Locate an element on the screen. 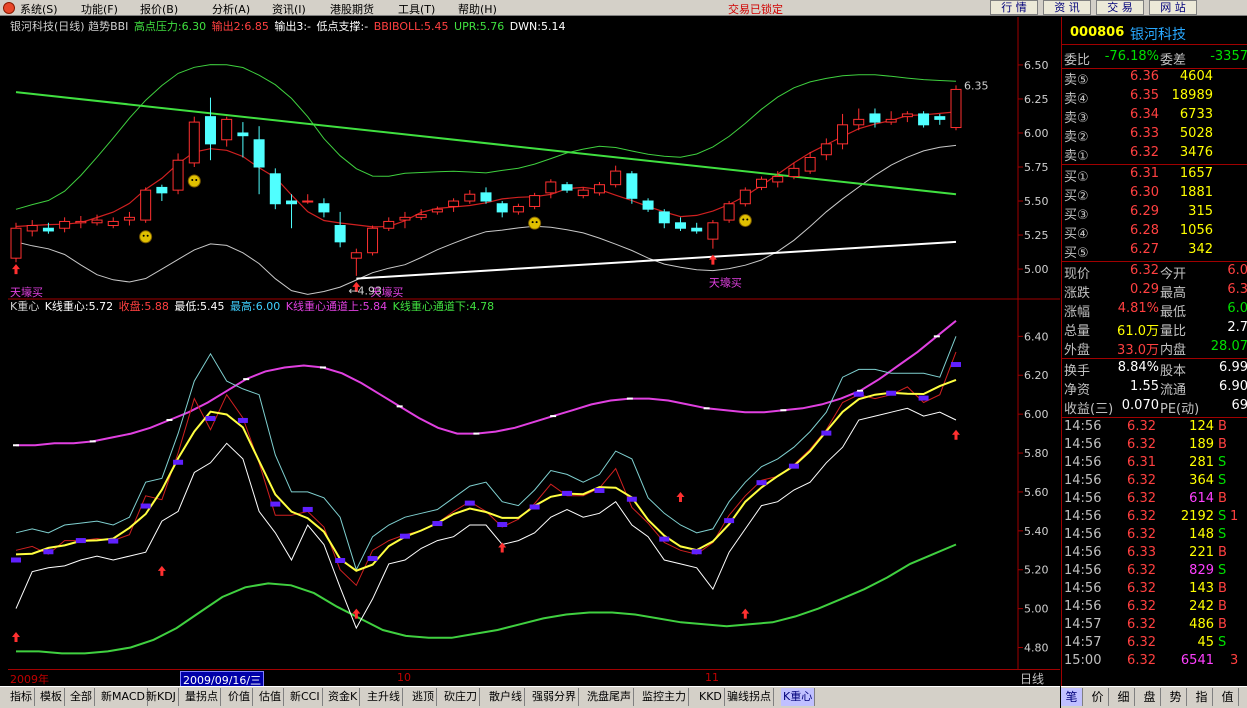  menu-info: 资讯(I) is located at coordinates (289, 9).